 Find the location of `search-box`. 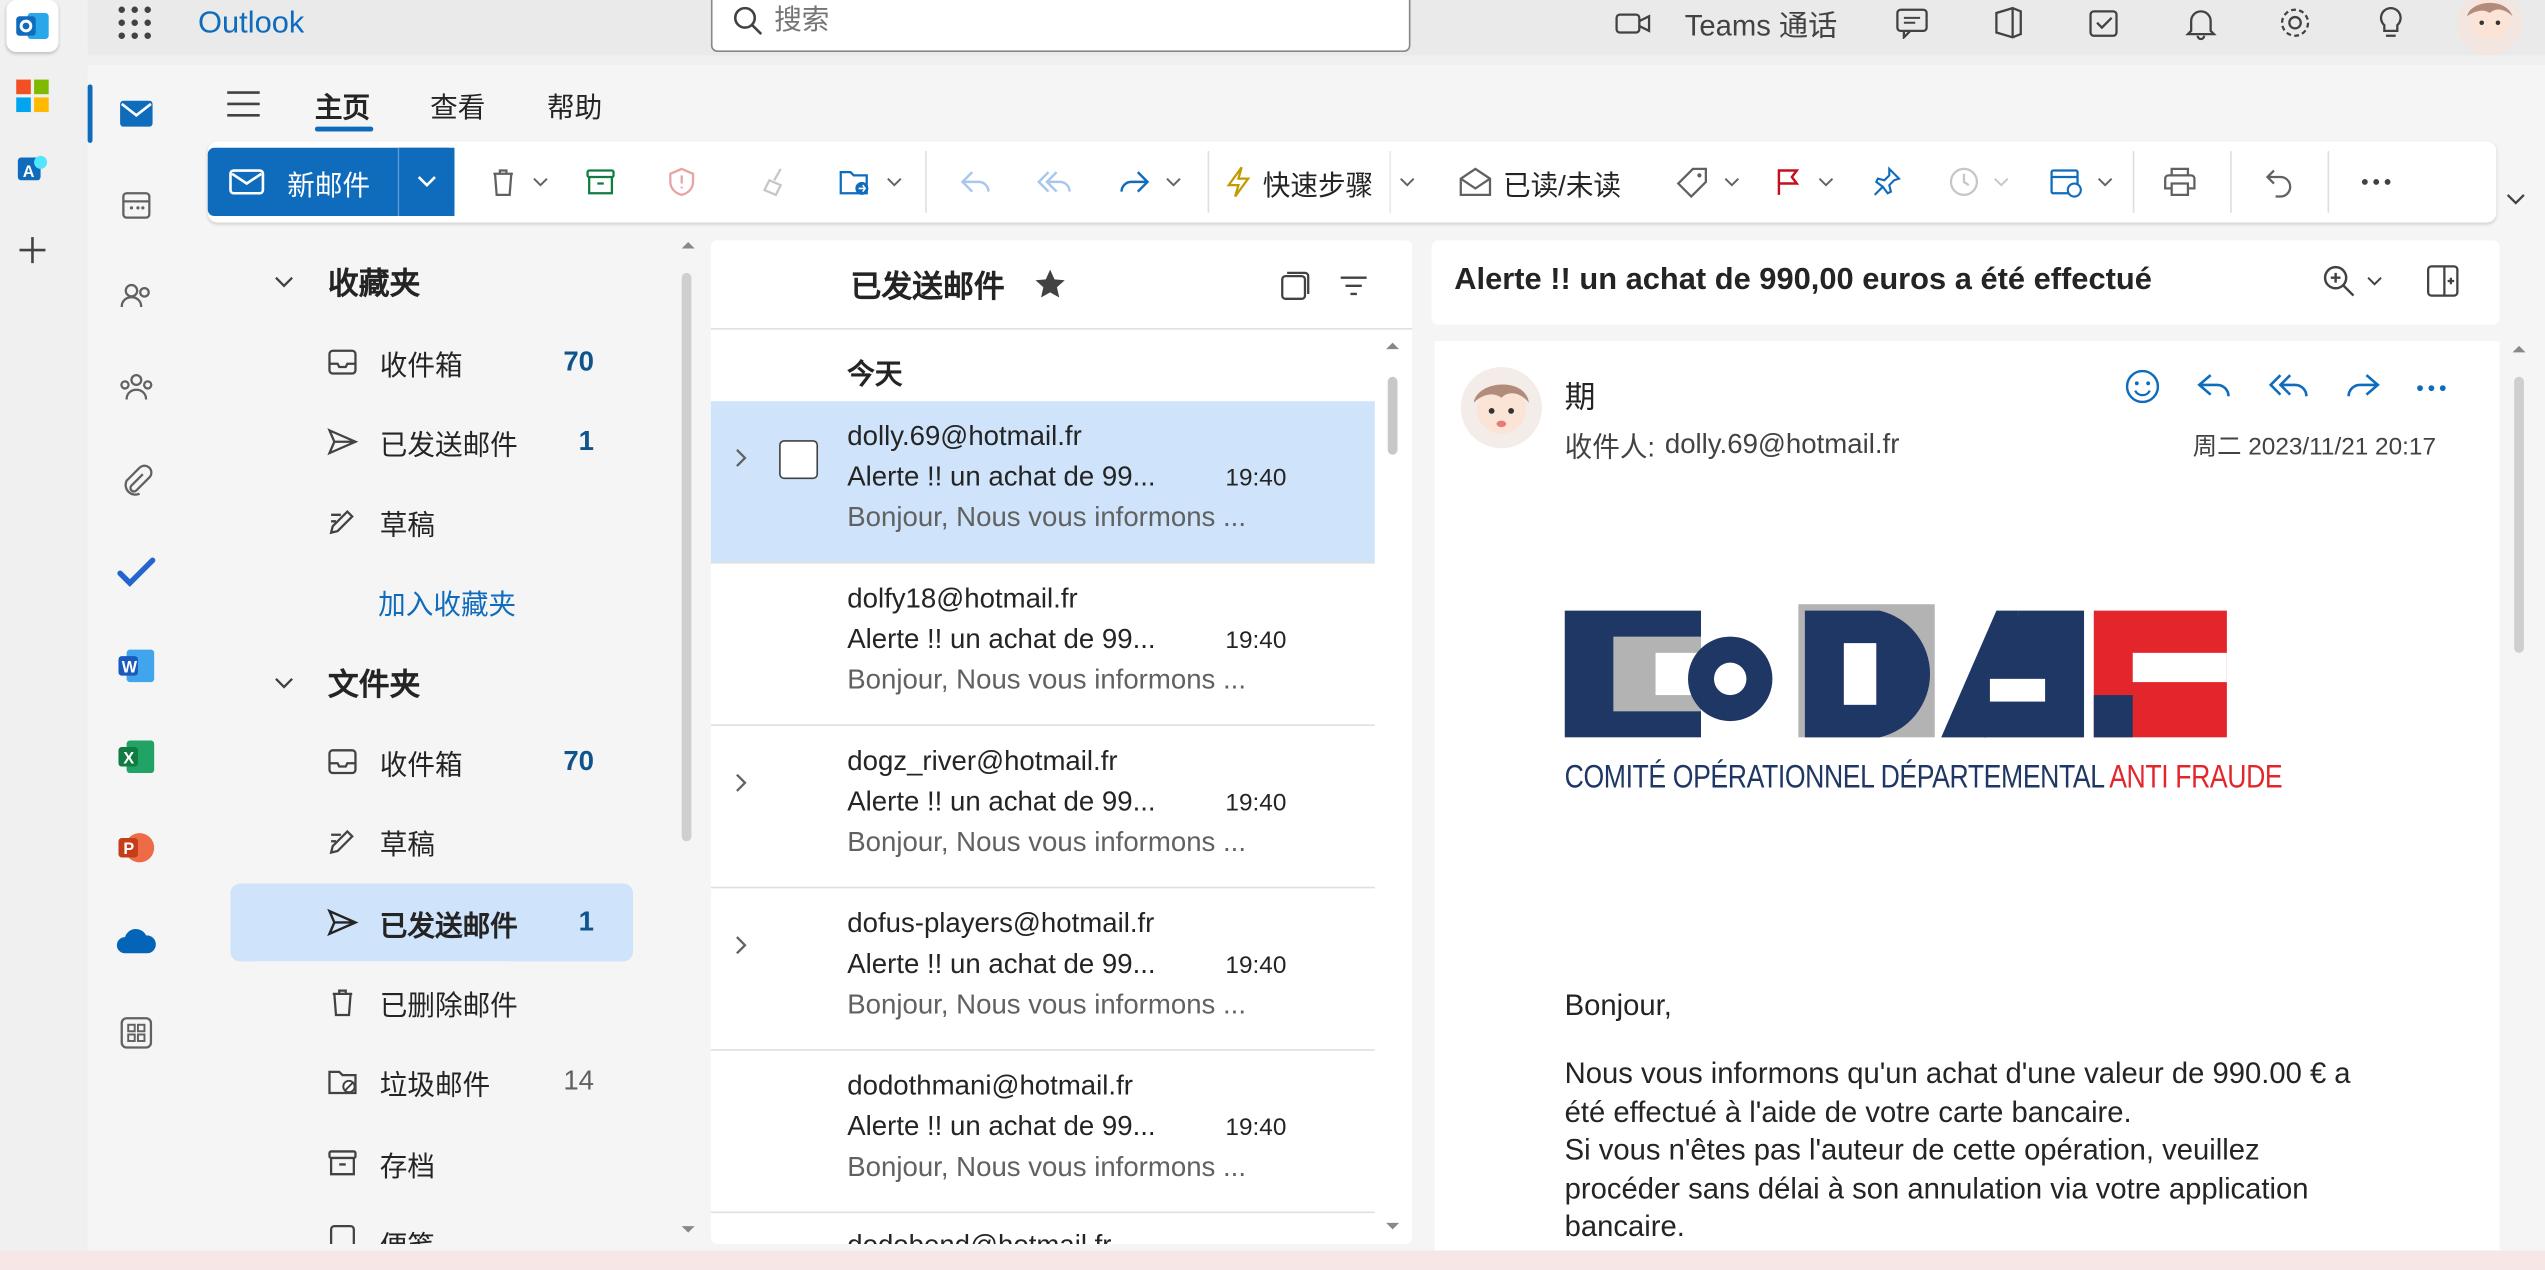

search-box is located at coordinates (1060, 26).